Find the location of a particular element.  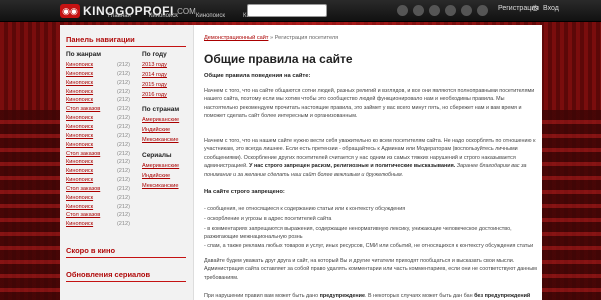

series-link: Индийские is located at coordinates (156, 176).